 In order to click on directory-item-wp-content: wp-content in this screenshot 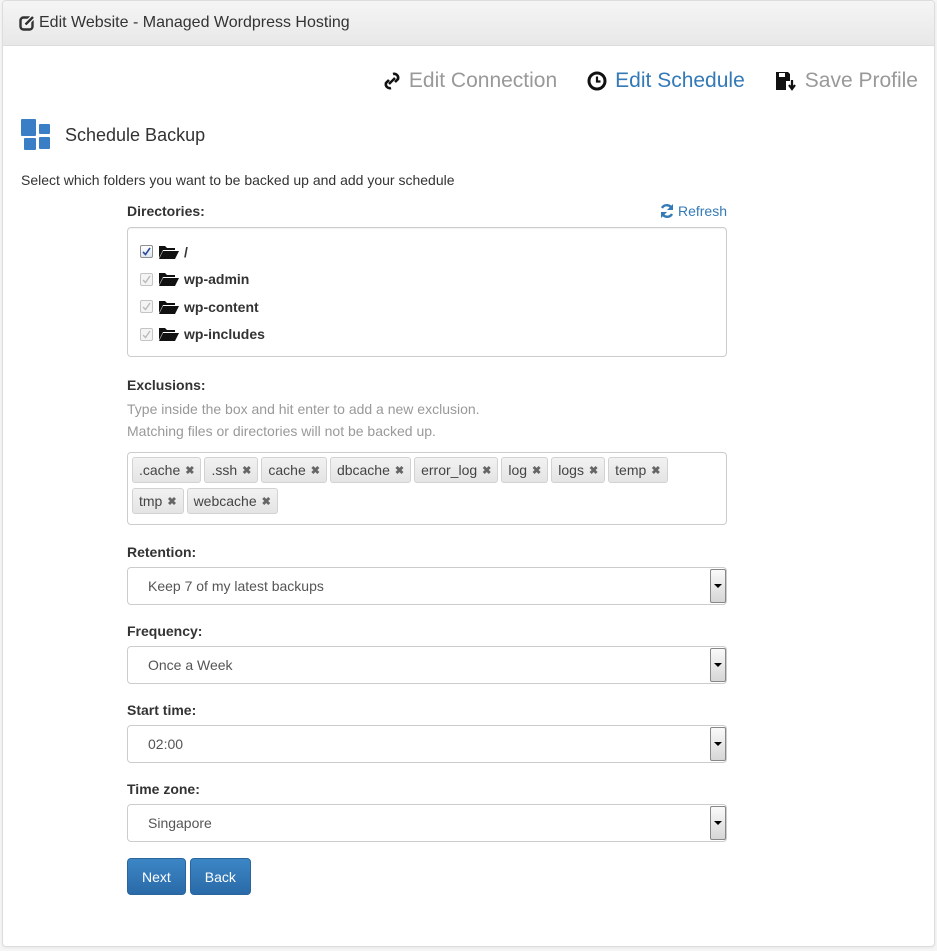, I will do `click(427, 307)`.